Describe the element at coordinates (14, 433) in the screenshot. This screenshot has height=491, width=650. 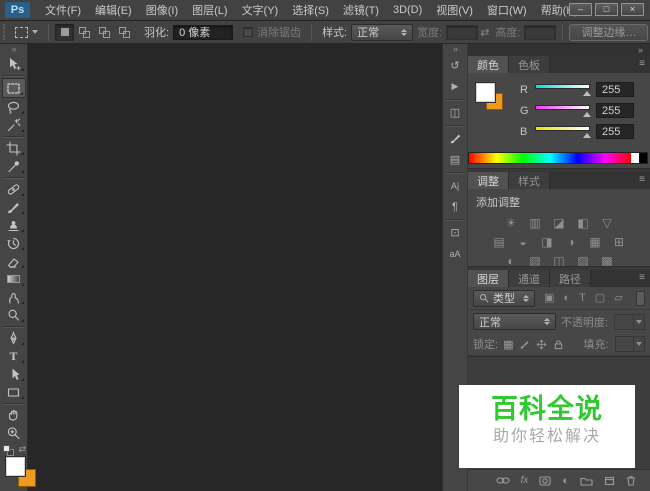
I see `zoom-tool` at that location.